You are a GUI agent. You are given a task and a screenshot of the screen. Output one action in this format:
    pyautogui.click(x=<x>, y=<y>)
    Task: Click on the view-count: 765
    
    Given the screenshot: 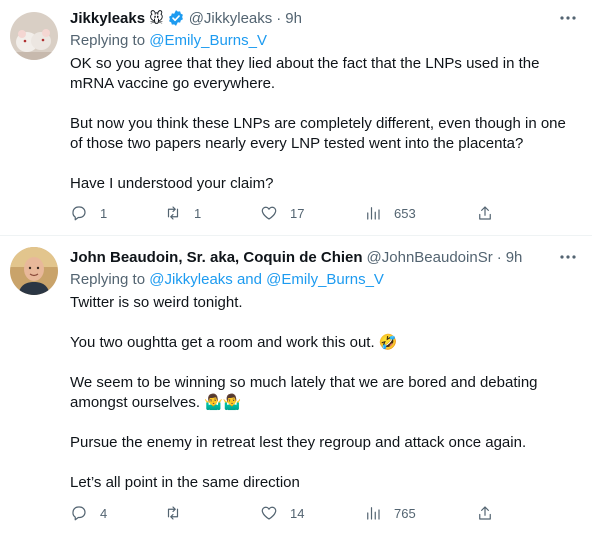 What is the action you would take?
    pyautogui.click(x=405, y=513)
    